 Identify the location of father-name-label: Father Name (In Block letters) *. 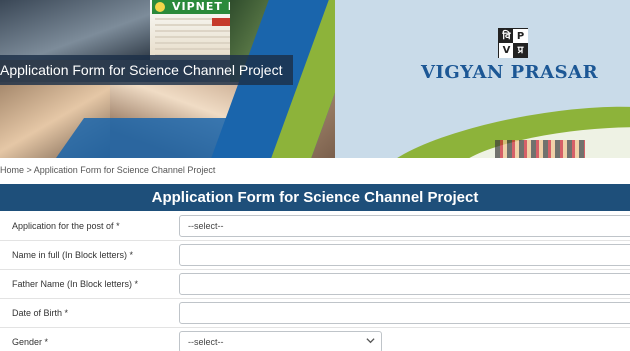
(75, 284).